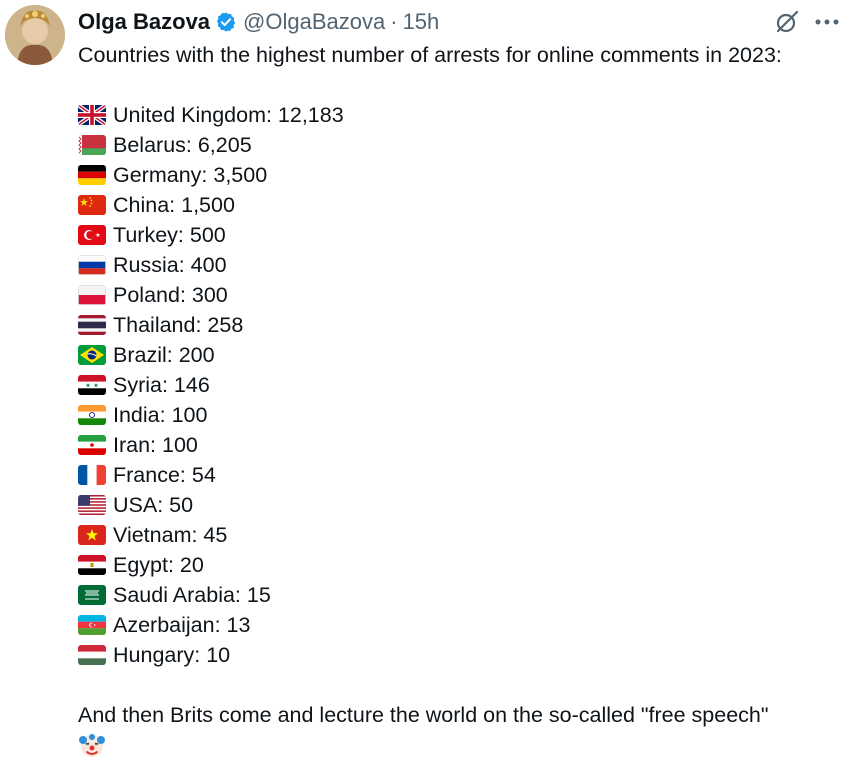 The height and width of the screenshot is (763, 854). I want to click on list-item-text: USA: 50, so click(153, 505).